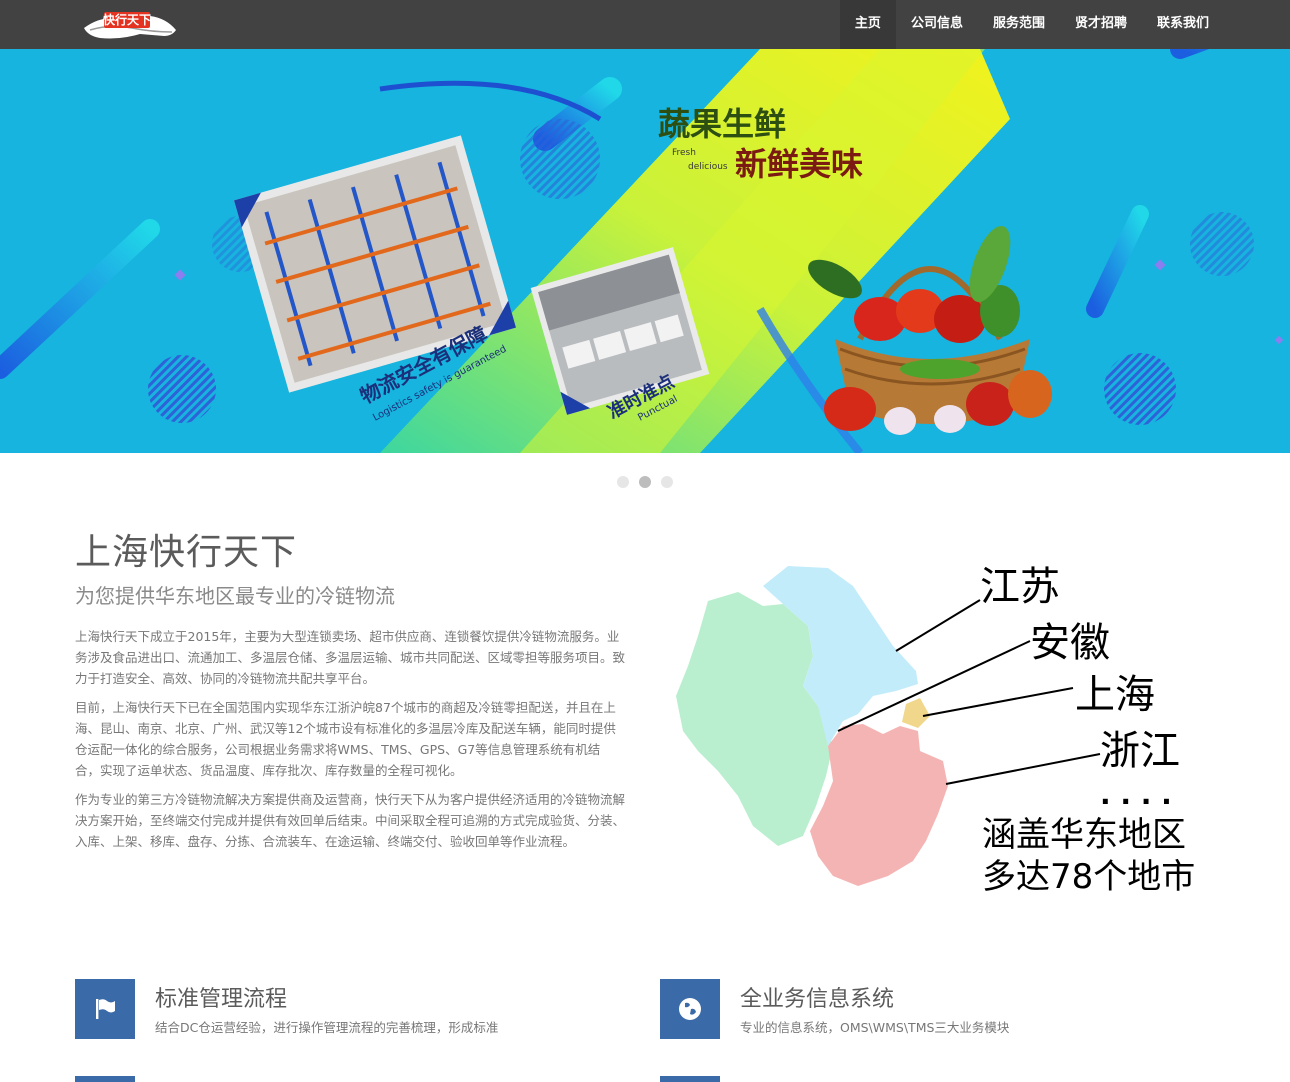 The width and height of the screenshot is (1290, 1082). I want to click on intro-subtitle: 为您提供华东地区最专业的冷链物流, so click(235, 596).